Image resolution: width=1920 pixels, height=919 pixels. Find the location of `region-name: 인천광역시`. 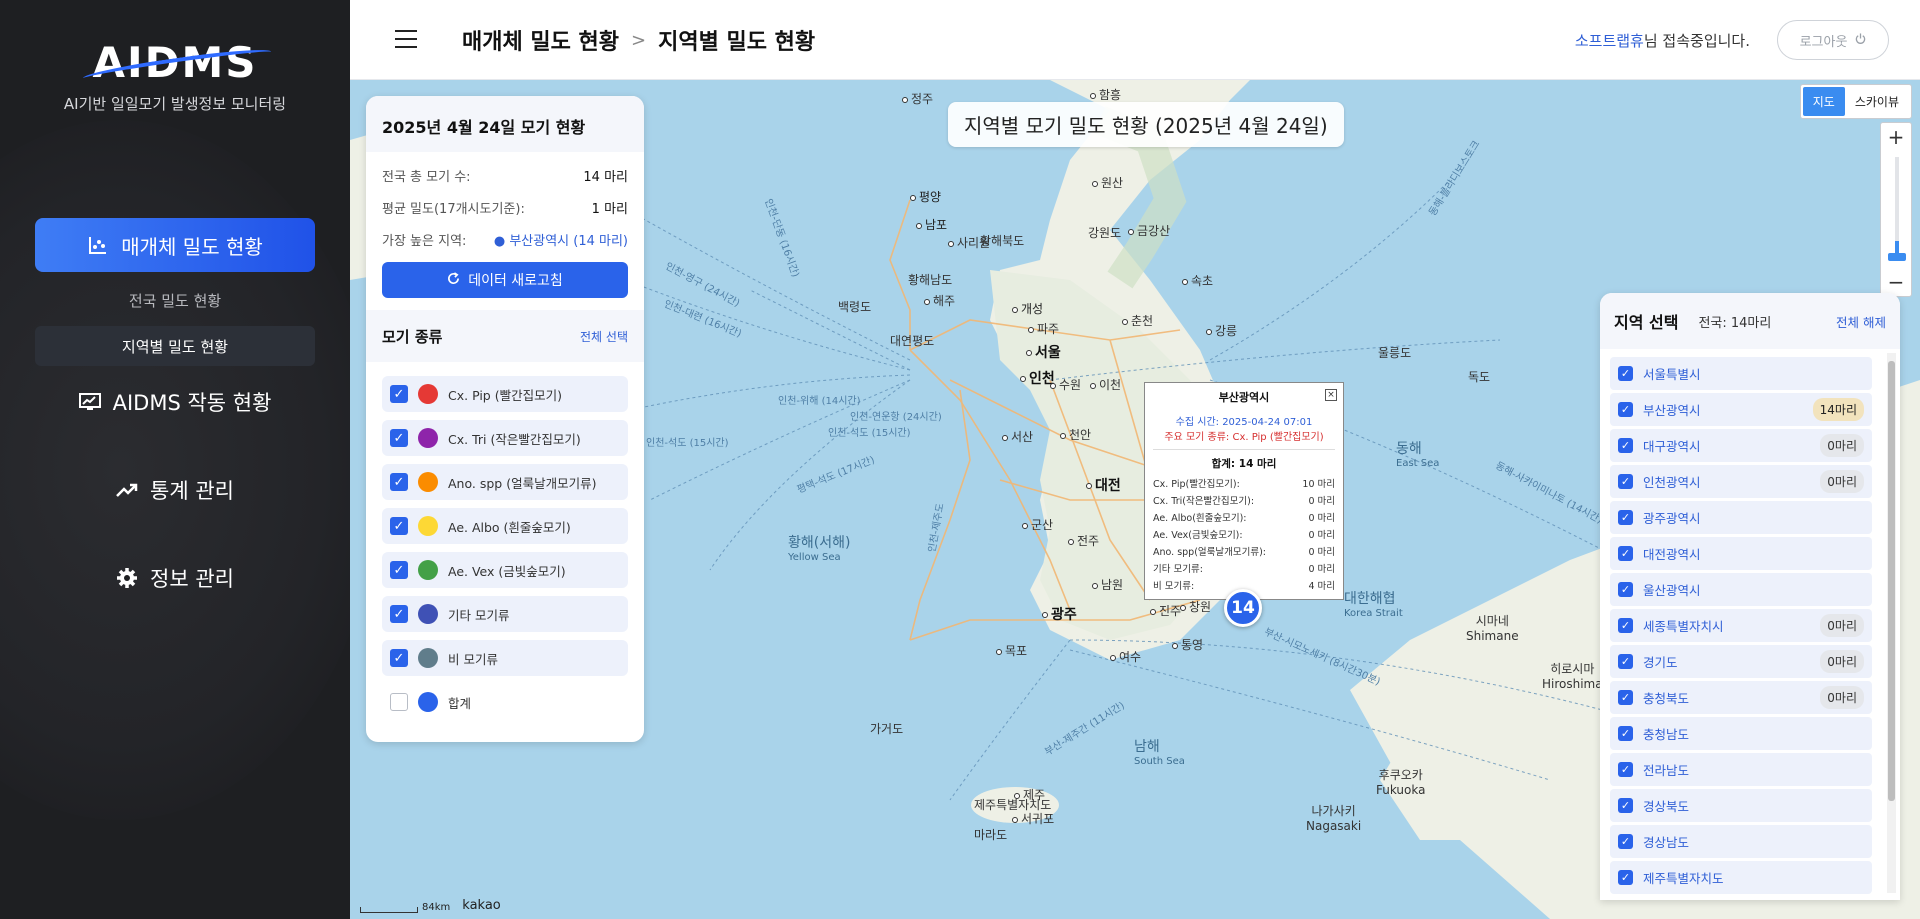

region-name: 인천광역시 is located at coordinates (1672, 482).